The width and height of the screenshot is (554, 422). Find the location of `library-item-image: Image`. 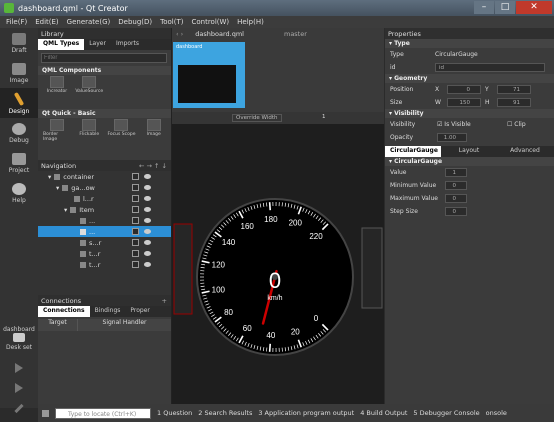

library-item-image: Image is located at coordinates (154, 134).